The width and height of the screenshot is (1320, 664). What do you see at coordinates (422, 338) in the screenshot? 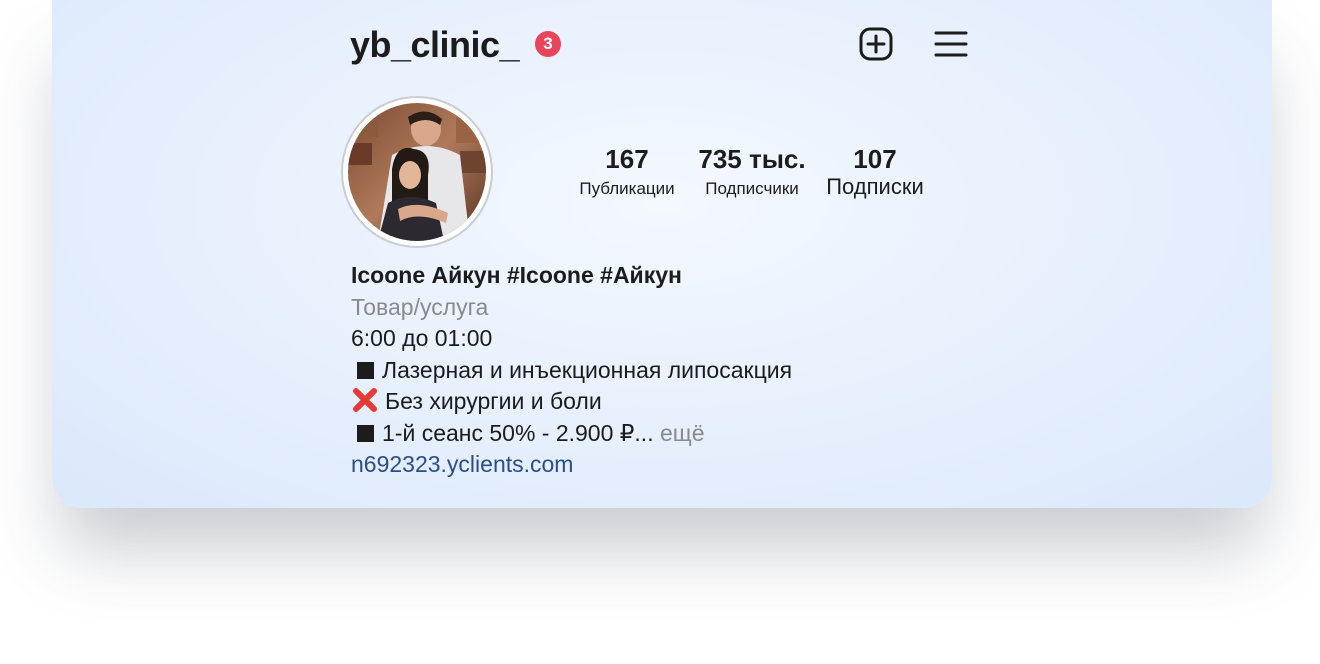
I see `bio-hours: 6:00 до 01:00` at bounding box center [422, 338].